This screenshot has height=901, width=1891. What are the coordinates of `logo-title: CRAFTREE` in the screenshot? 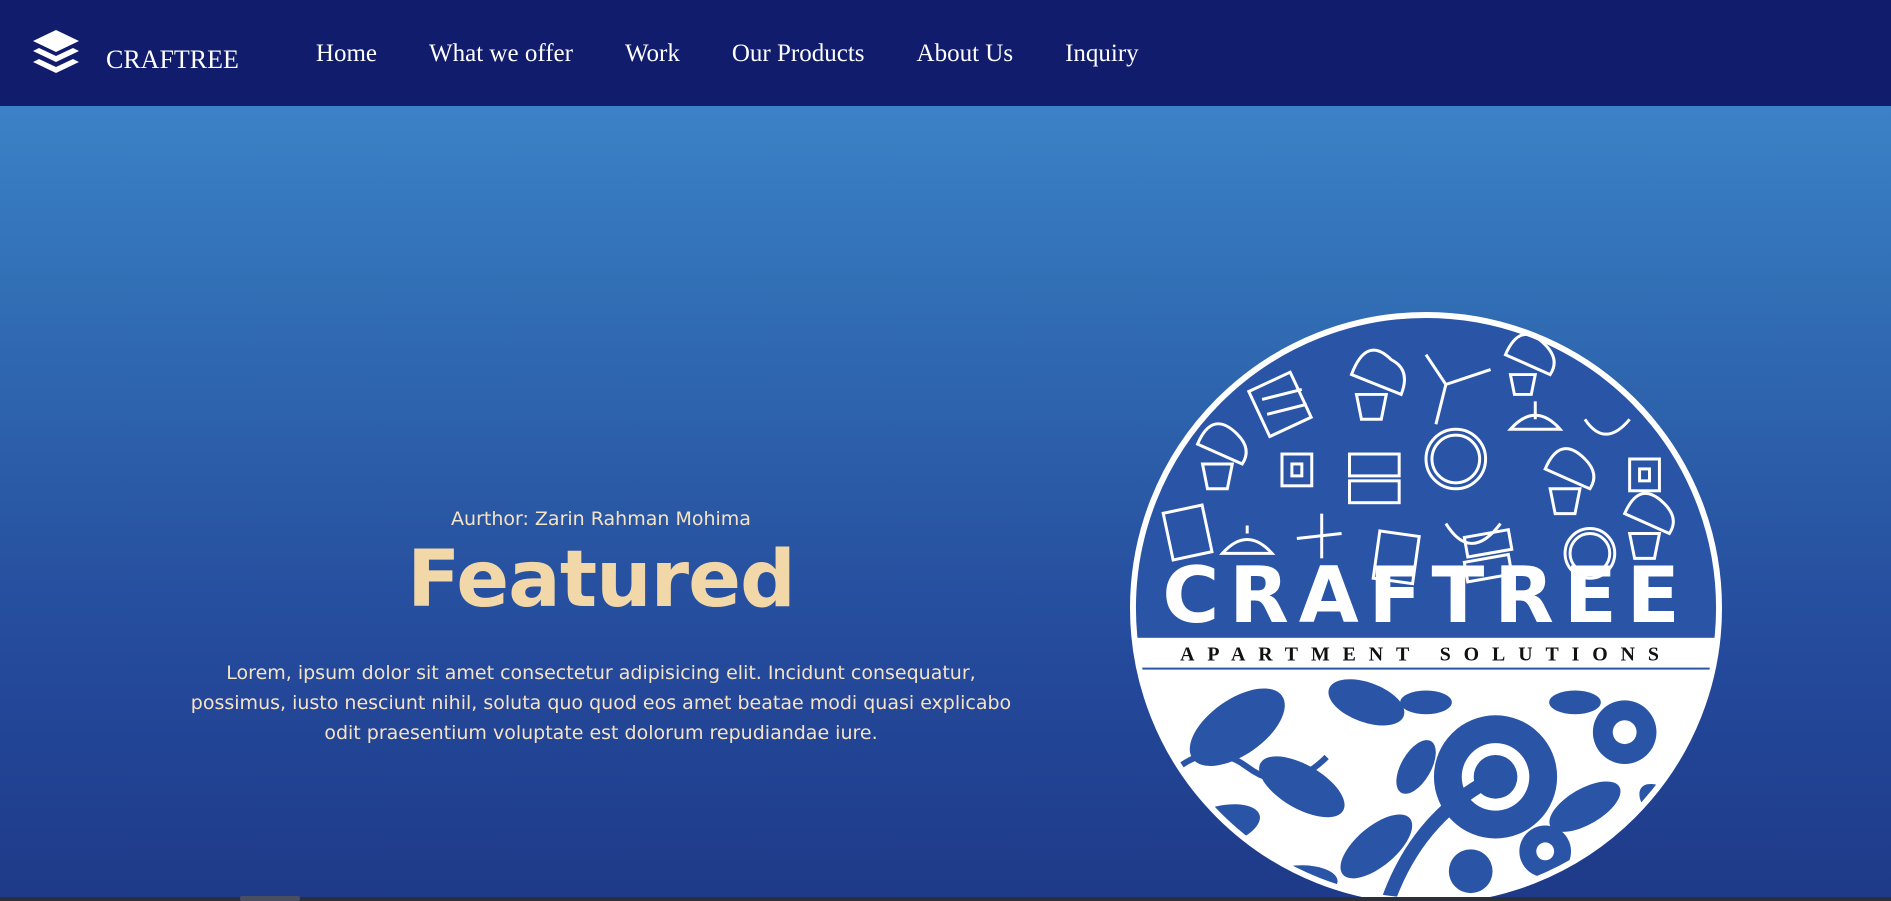 It's located at (1425, 596).